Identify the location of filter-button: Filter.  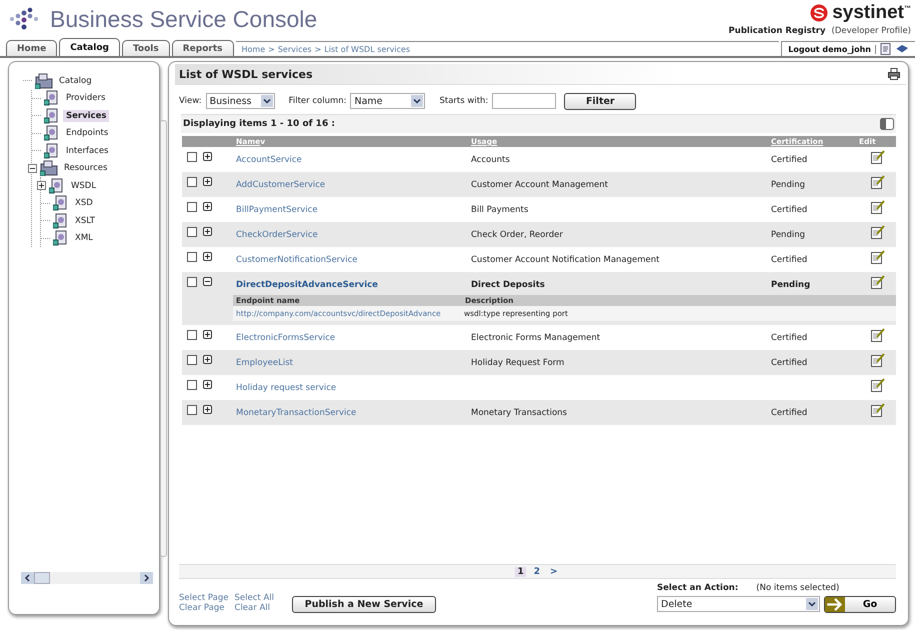
(600, 101).